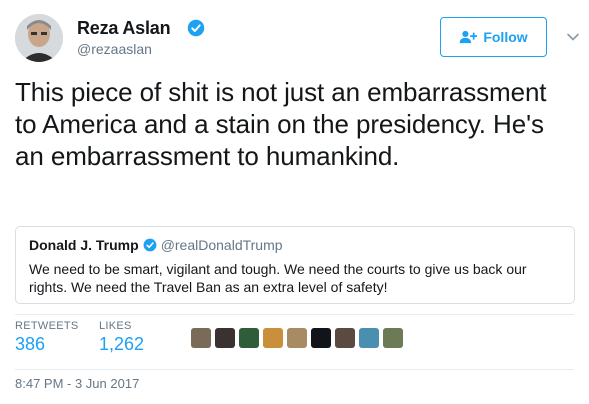  What do you see at coordinates (295, 245) in the screenshot?
I see `quoted-tweet-header: Donald J. Trump @realDonaldTrump` at bounding box center [295, 245].